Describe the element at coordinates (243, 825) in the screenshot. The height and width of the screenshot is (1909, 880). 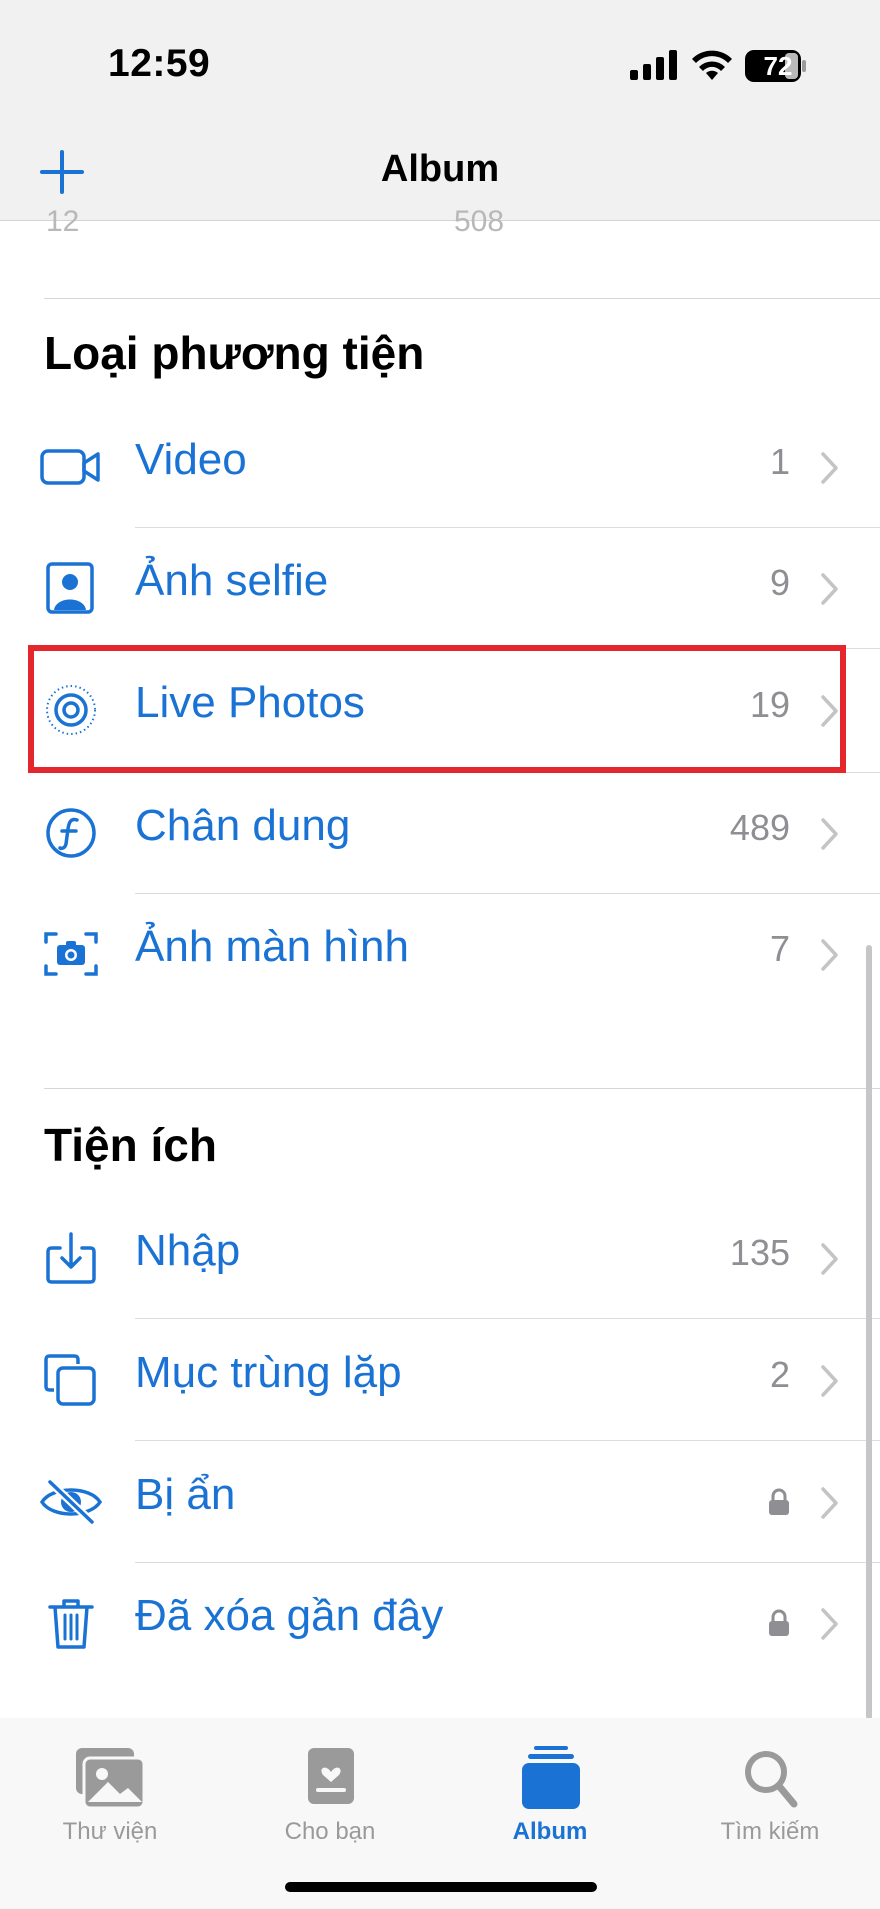
I see `list-item-label: Chân dung` at that location.